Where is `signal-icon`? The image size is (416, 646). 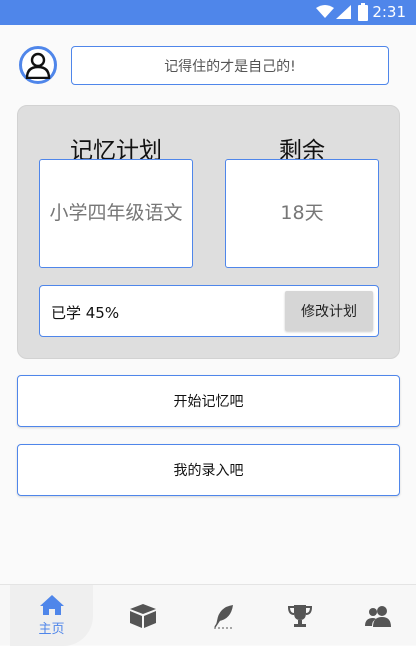
signal-icon is located at coordinates (343, 12).